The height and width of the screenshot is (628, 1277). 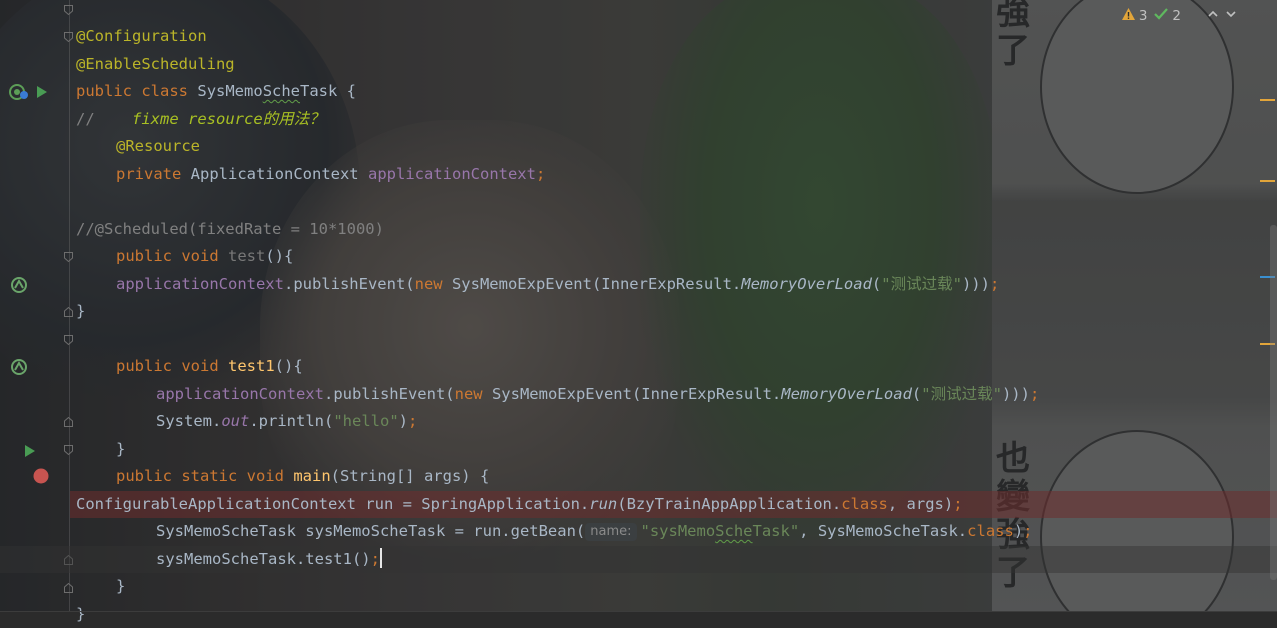 What do you see at coordinates (410, 476) in the screenshot?
I see `punctuation: (String[] args) {` at bounding box center [410, 476].